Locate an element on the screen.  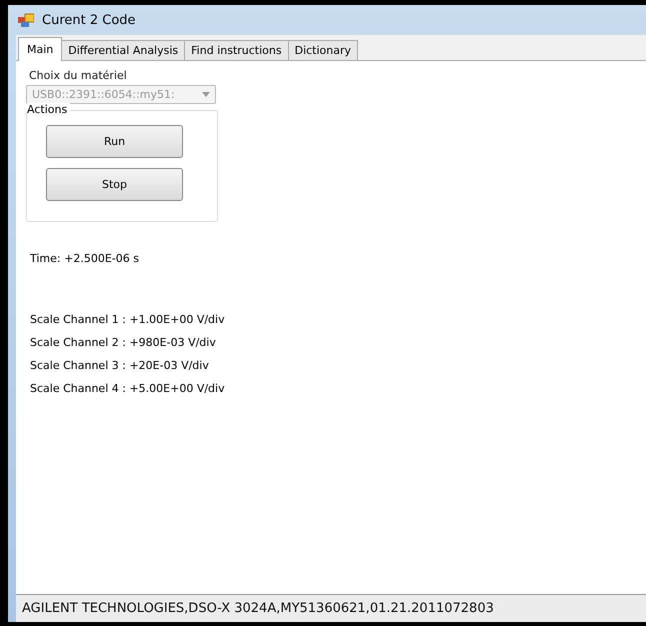
group-title: Actions is located at coordinates (48, 109).